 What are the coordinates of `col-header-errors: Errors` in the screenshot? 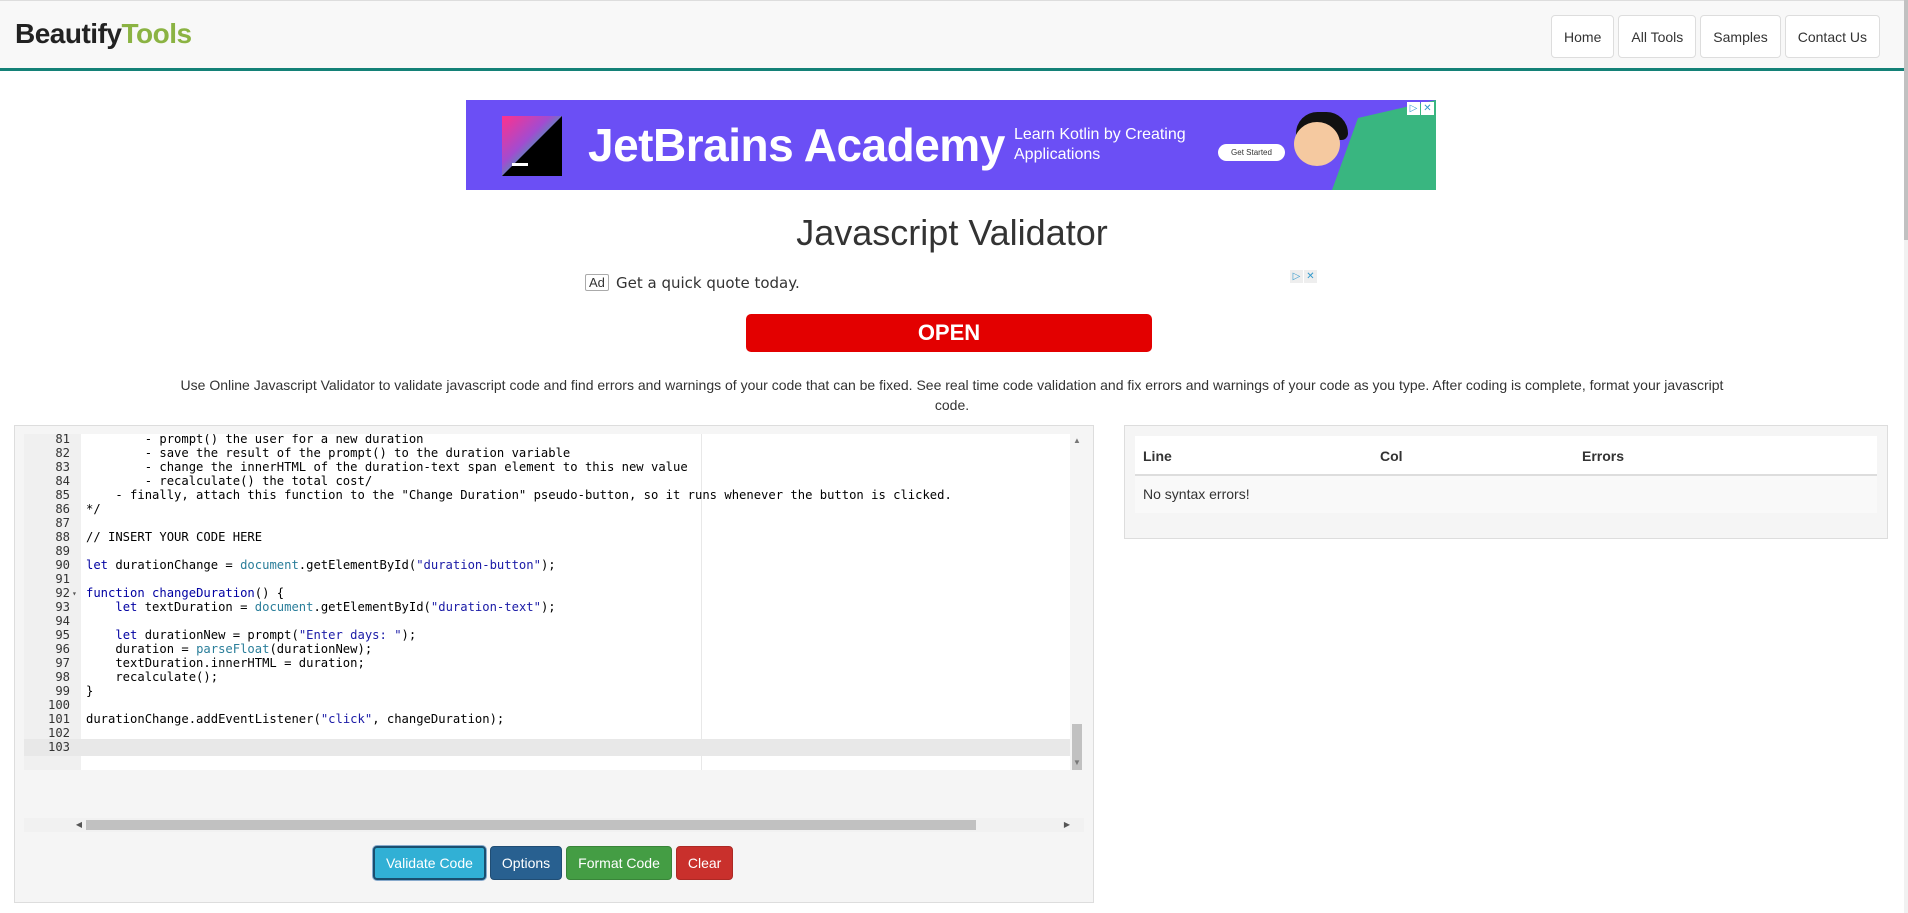 It's located at (1603, 456).